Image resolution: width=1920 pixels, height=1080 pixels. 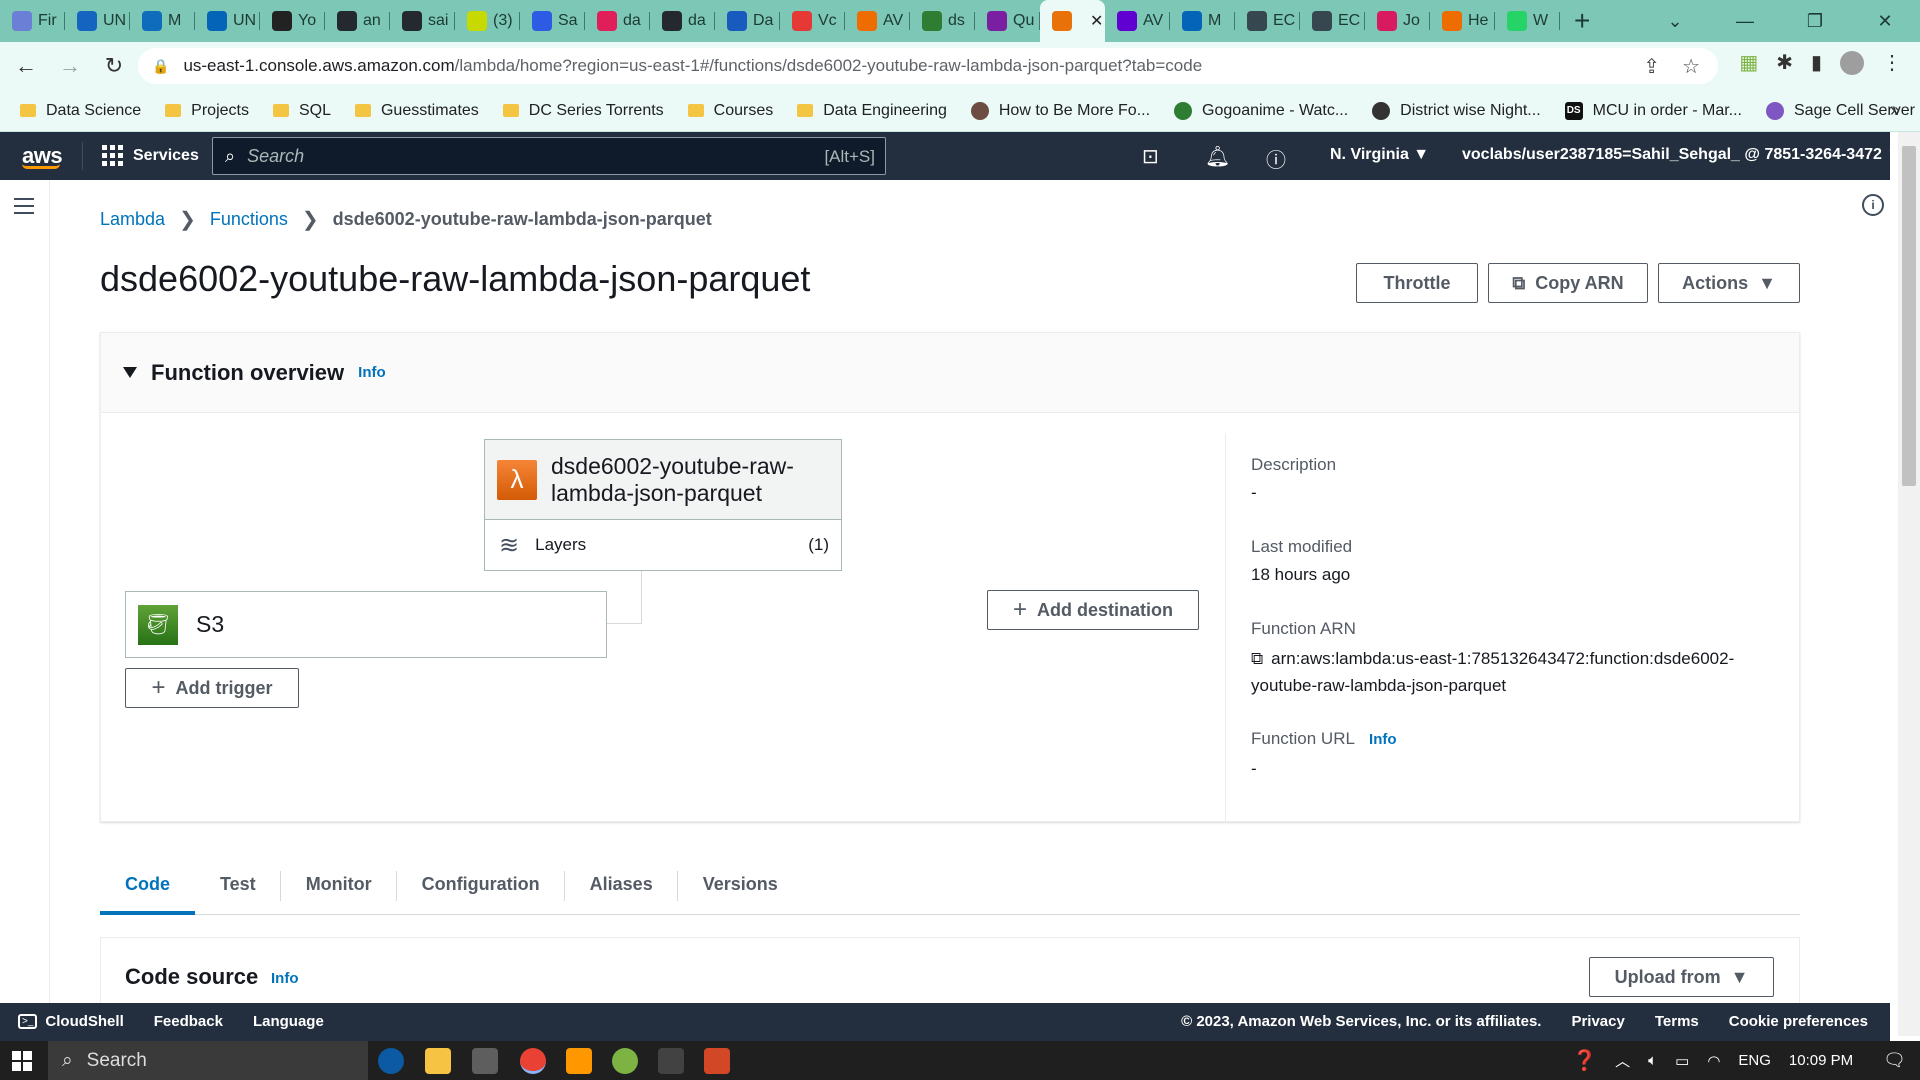 What do you see at coordinates (740, 885) in the screenshot?
I see `tab-versions: Versions` at bounding box center [740, 885].